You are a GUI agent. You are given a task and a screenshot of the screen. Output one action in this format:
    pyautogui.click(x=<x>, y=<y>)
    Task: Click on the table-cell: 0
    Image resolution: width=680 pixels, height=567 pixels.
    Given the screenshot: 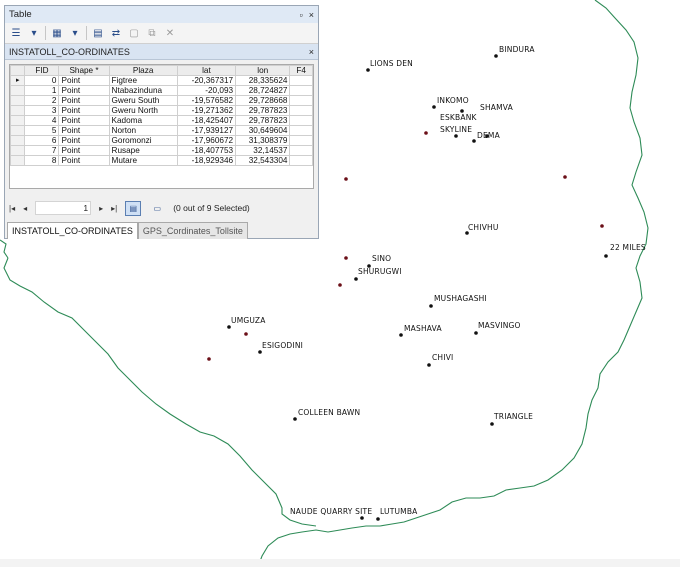 What is the action you would take?
    pyautogui.click(x=42, y=80)
    